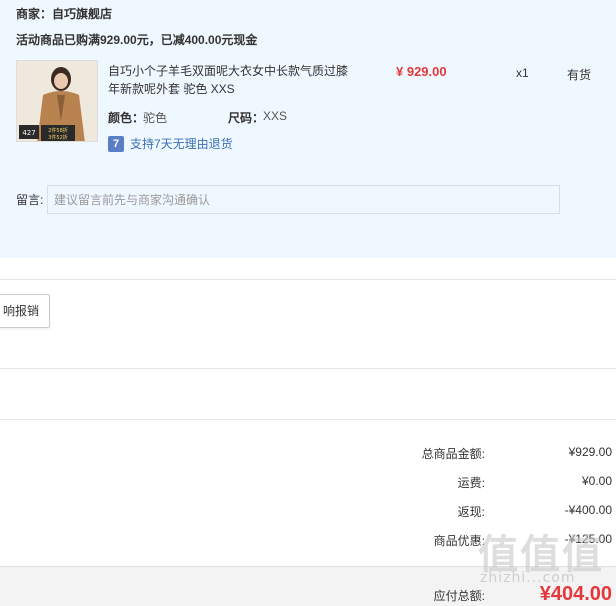 The height and width of the screenshot is (606, 616). Describe the element at coordinates (308, 513) in the screenshot. I see `summary-row-cashback: 返现: -¥400.00` at that location.